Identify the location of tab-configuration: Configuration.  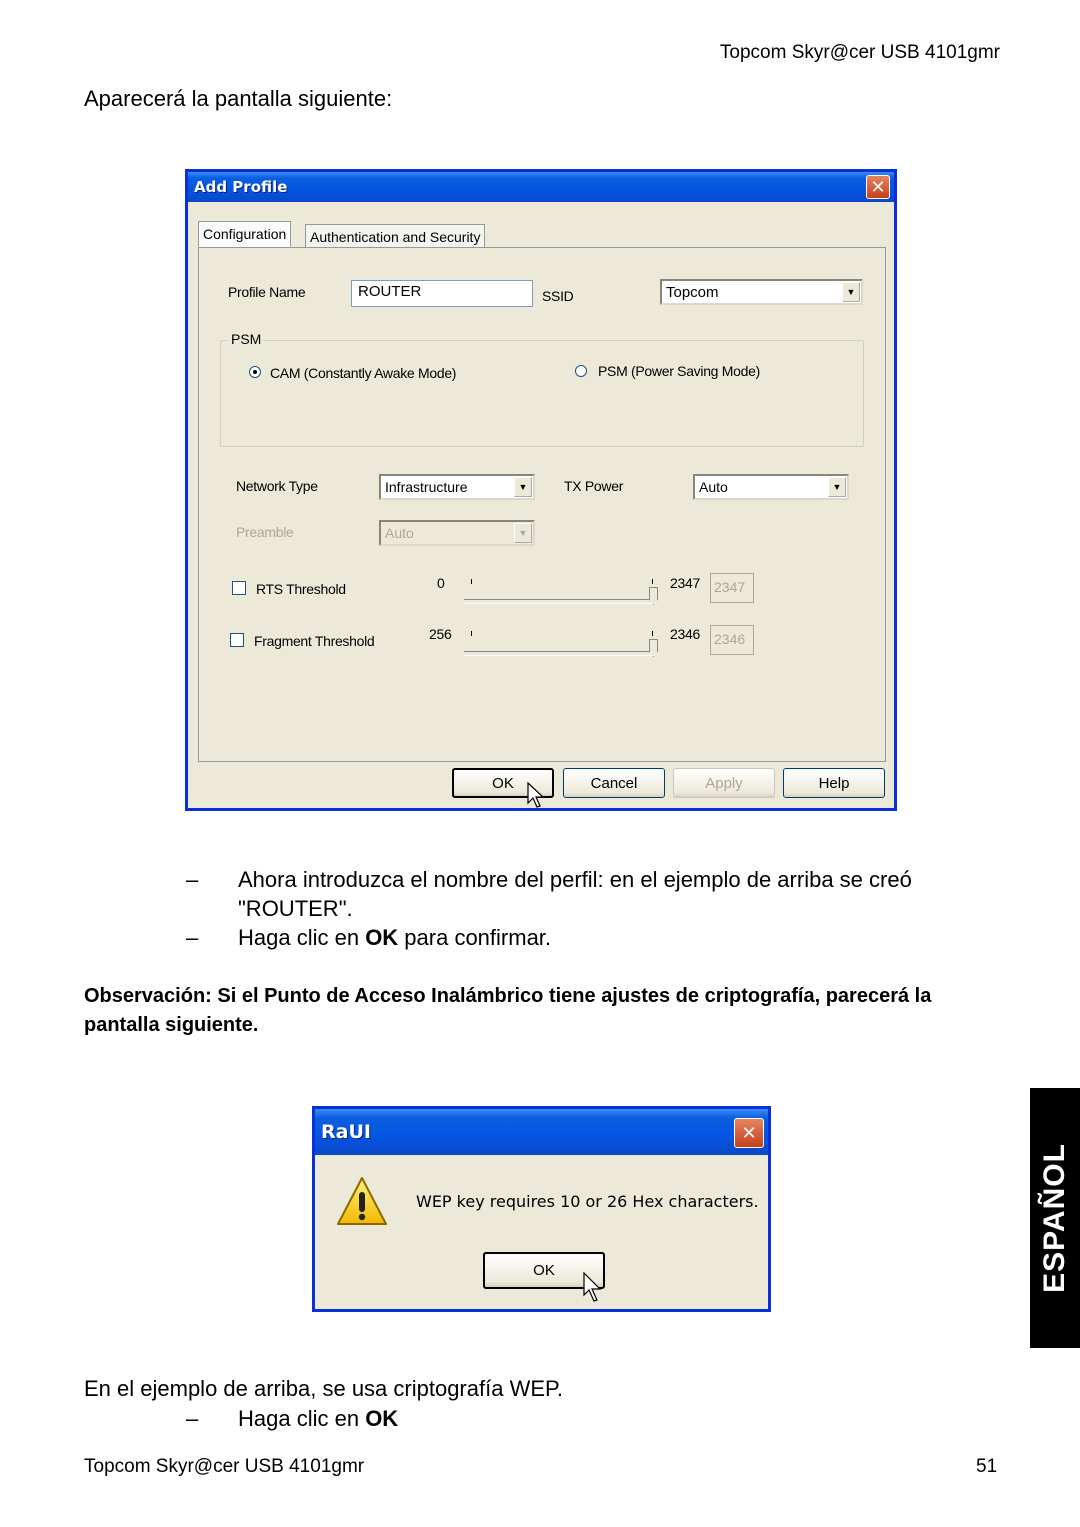
(245, 234).